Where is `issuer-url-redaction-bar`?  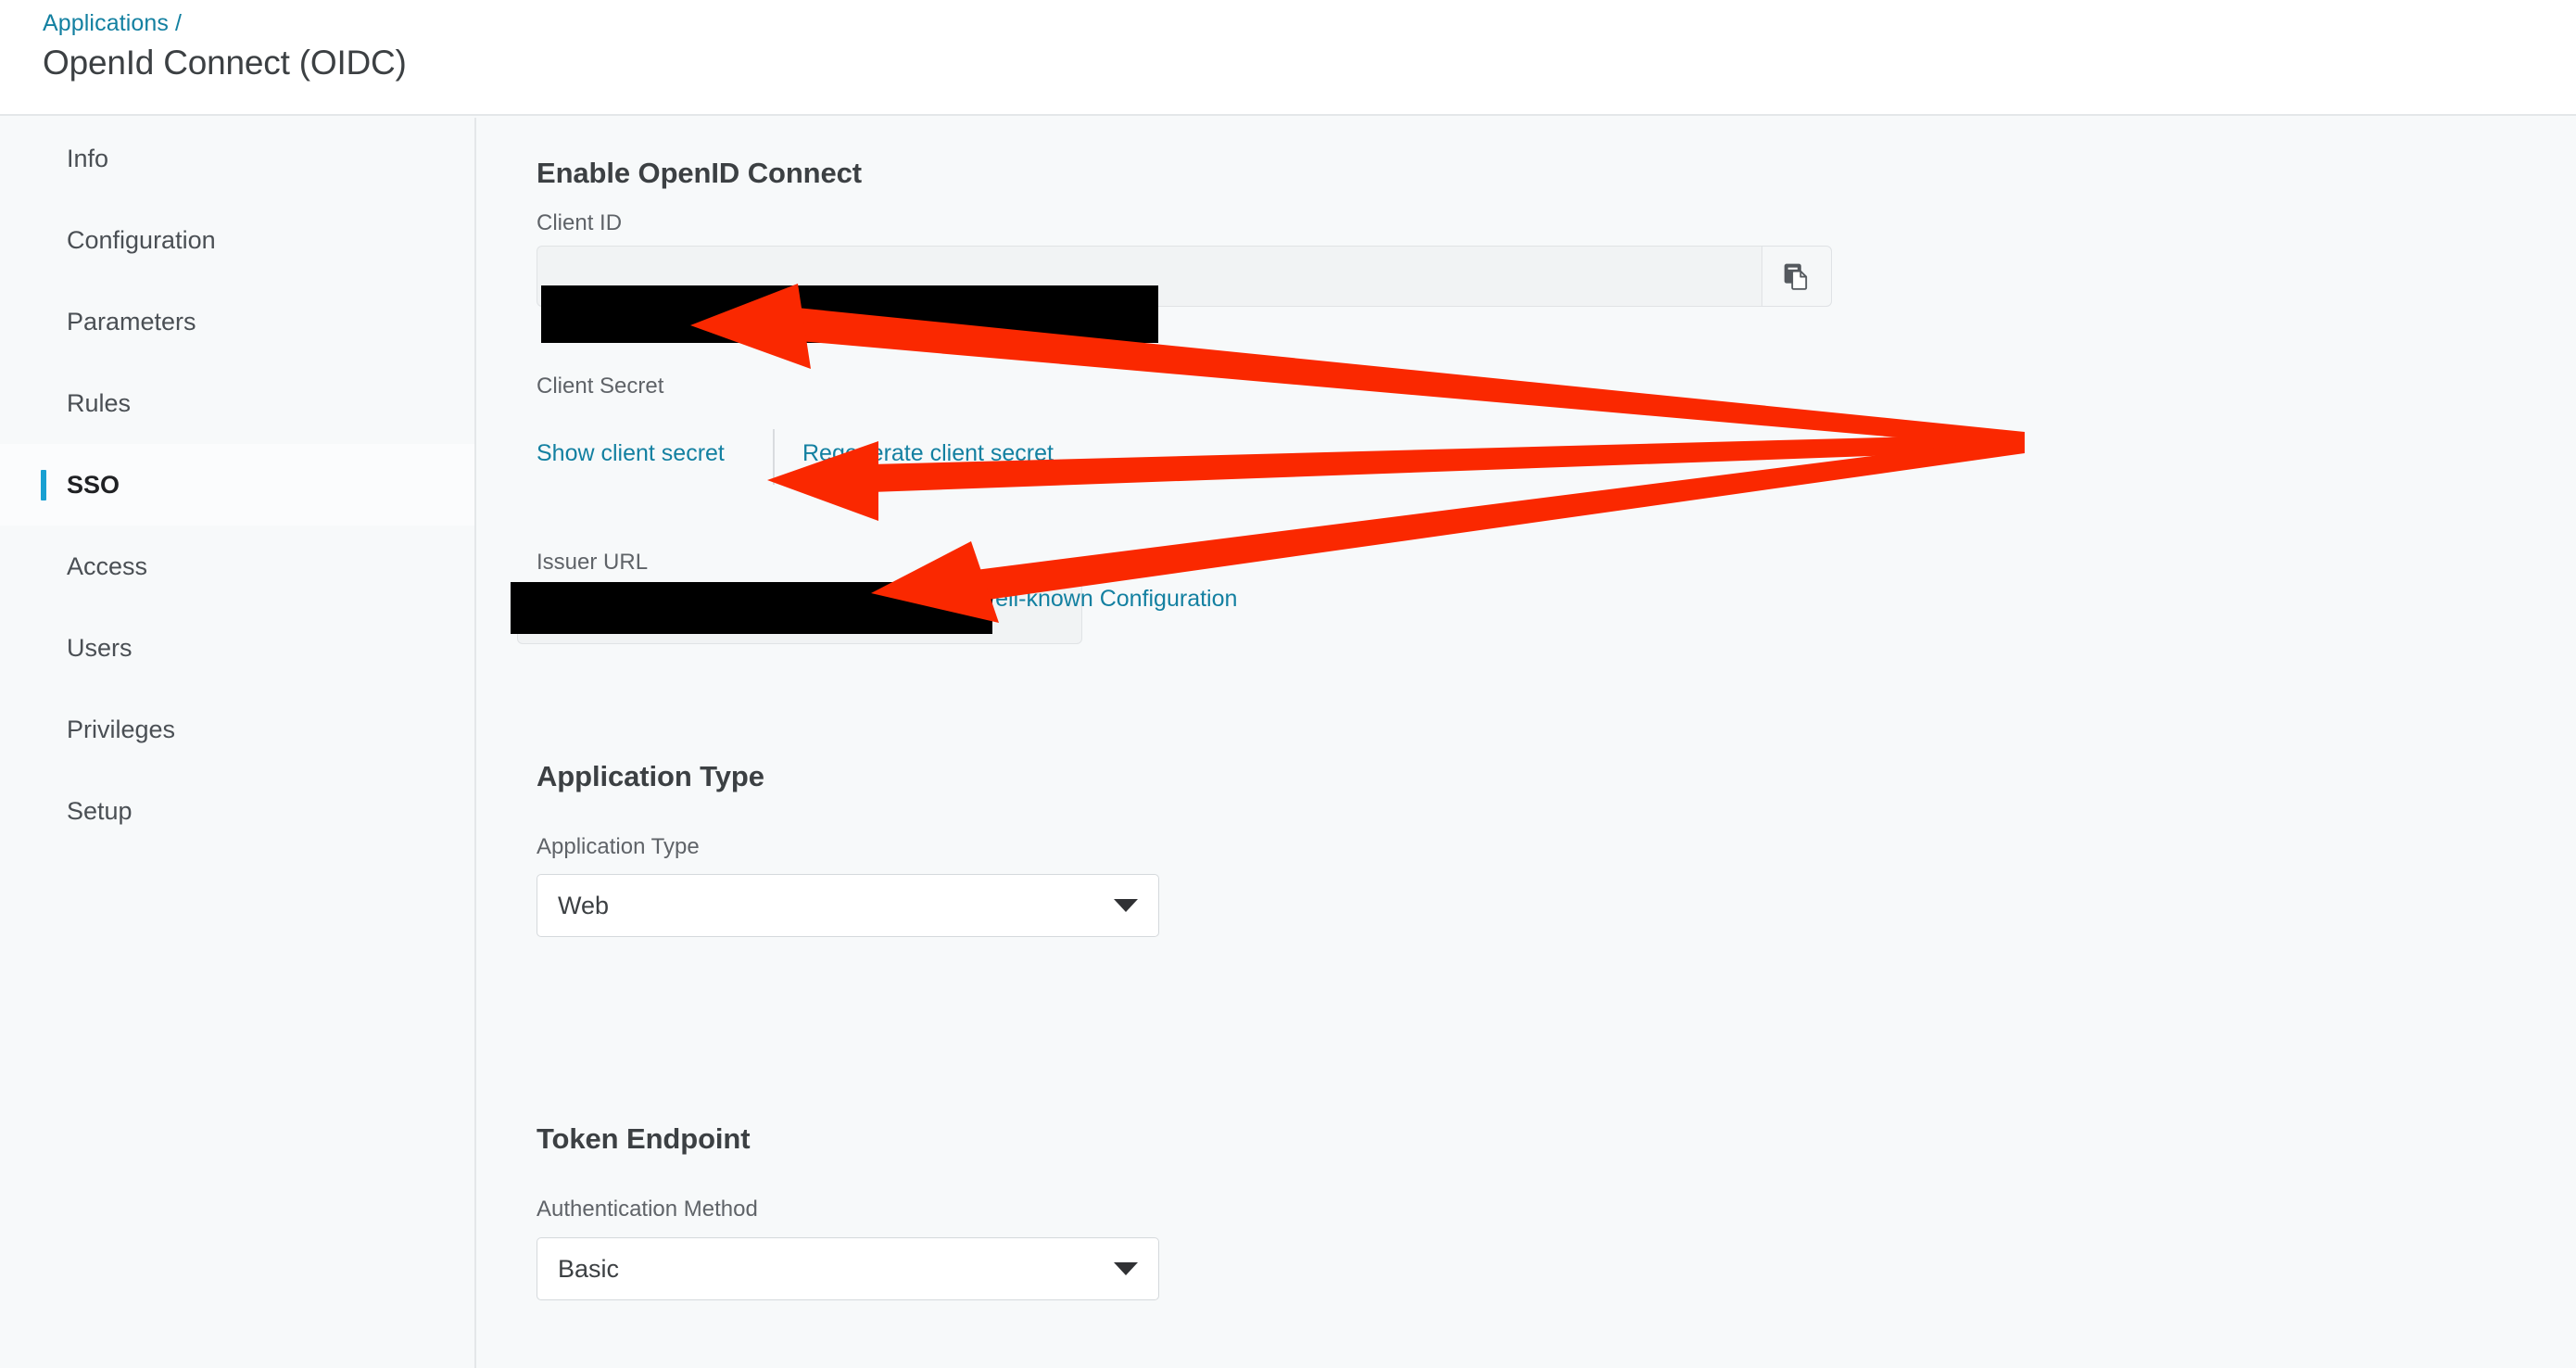
issuer-url-redaction-bar is located at coordinates (751, 608).